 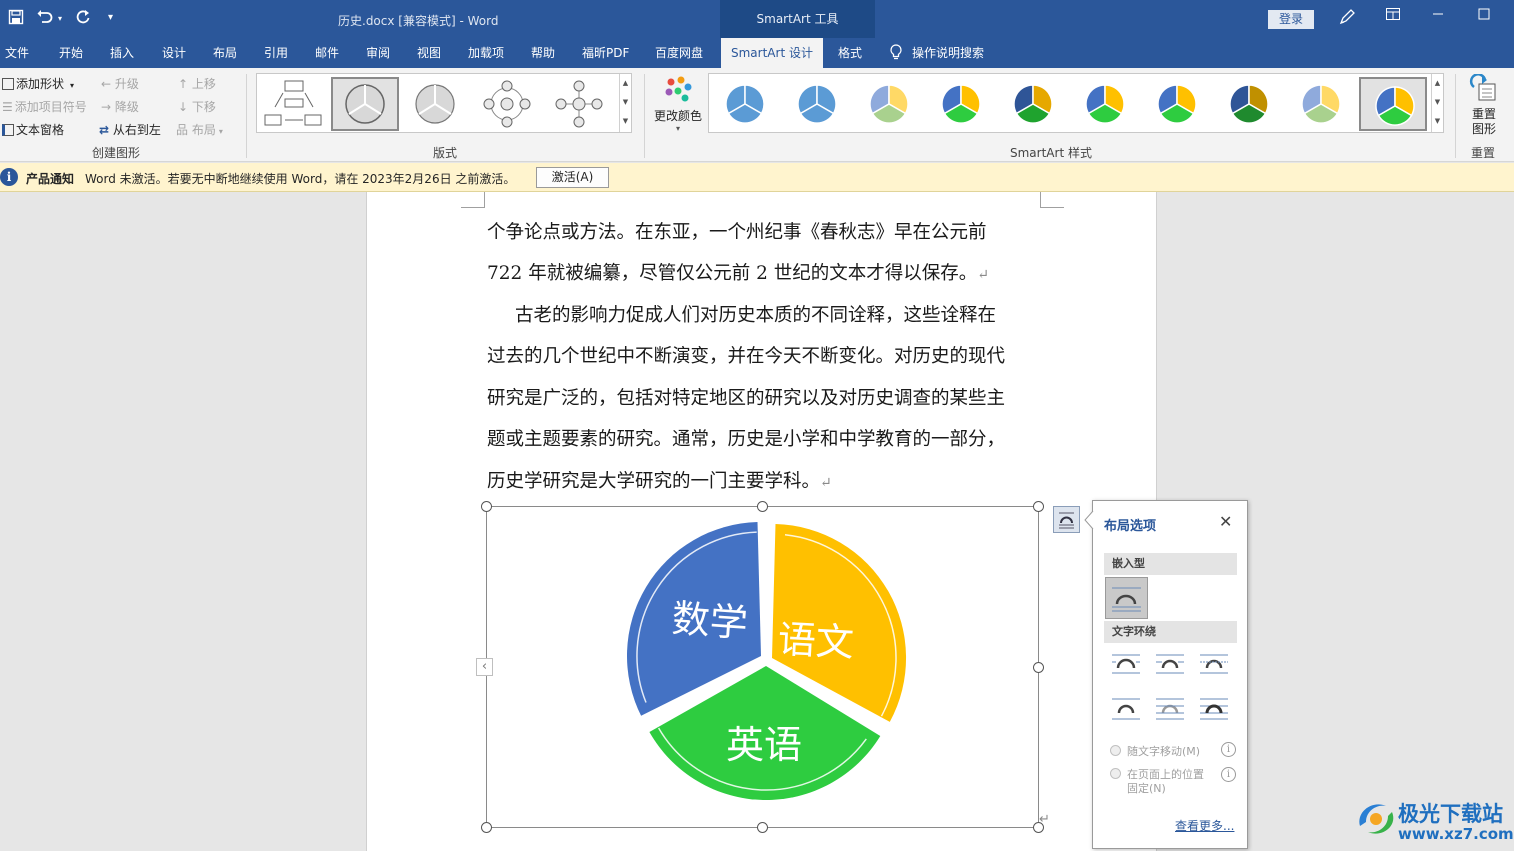 What do you see at coordinates (16, 19) in the screenshot?
I see `save-icon` at bounding box center [16, 19].